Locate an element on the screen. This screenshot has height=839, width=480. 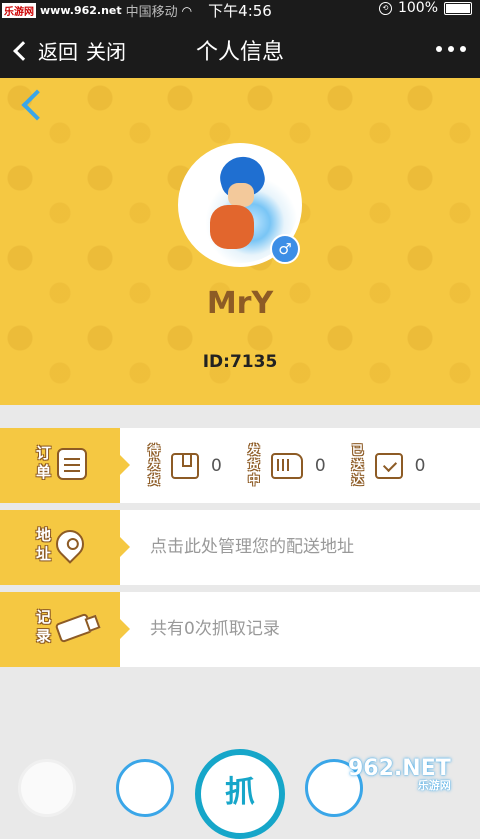
order-status-shipping: 发货中 0 is located at coordinates (287, 465).